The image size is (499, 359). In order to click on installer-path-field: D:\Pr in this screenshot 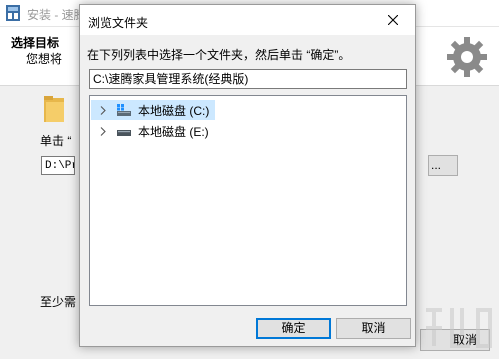, I will do `click(58, 165)`.